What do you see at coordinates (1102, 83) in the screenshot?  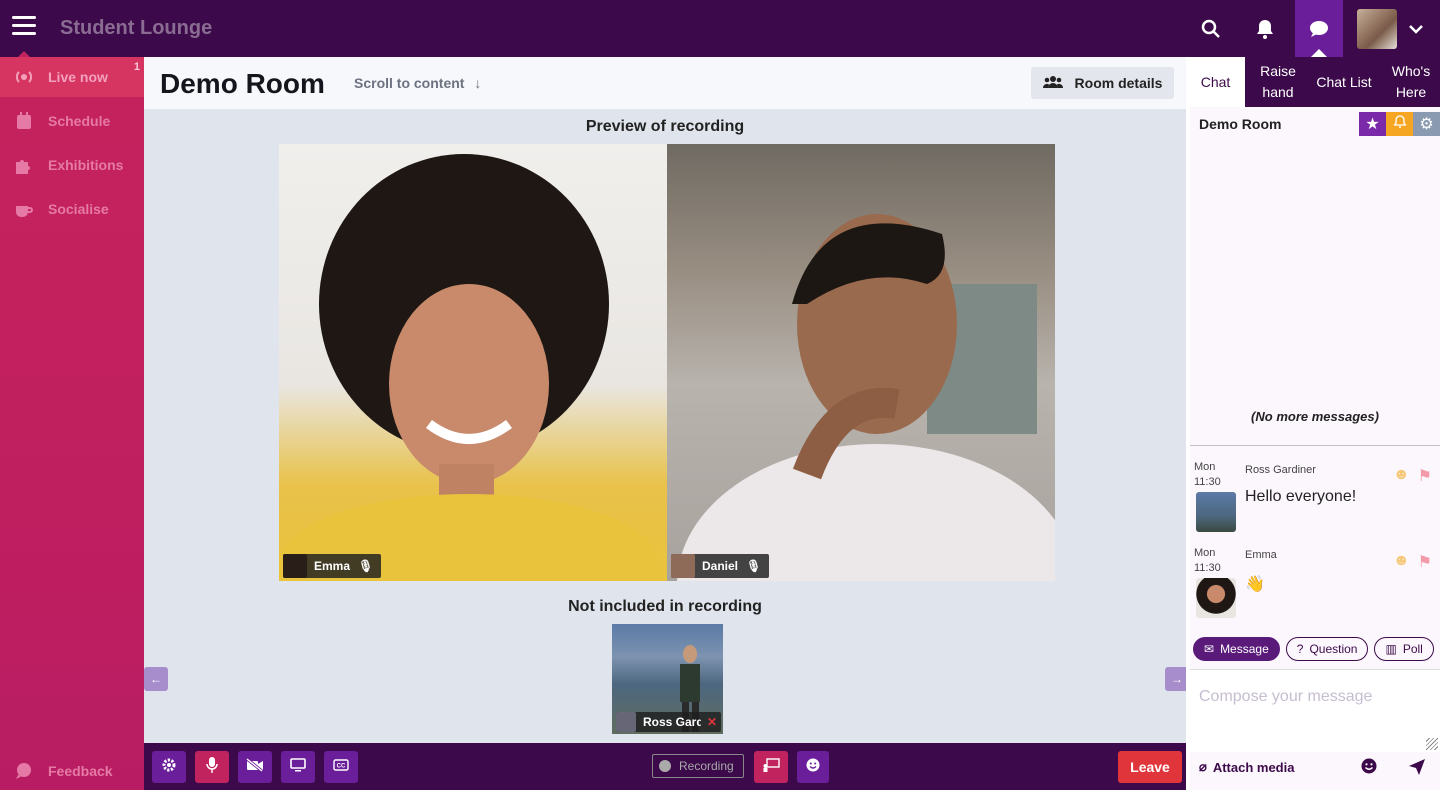 I see `room-details-button: Room details` at bounding box center [1102, 83].